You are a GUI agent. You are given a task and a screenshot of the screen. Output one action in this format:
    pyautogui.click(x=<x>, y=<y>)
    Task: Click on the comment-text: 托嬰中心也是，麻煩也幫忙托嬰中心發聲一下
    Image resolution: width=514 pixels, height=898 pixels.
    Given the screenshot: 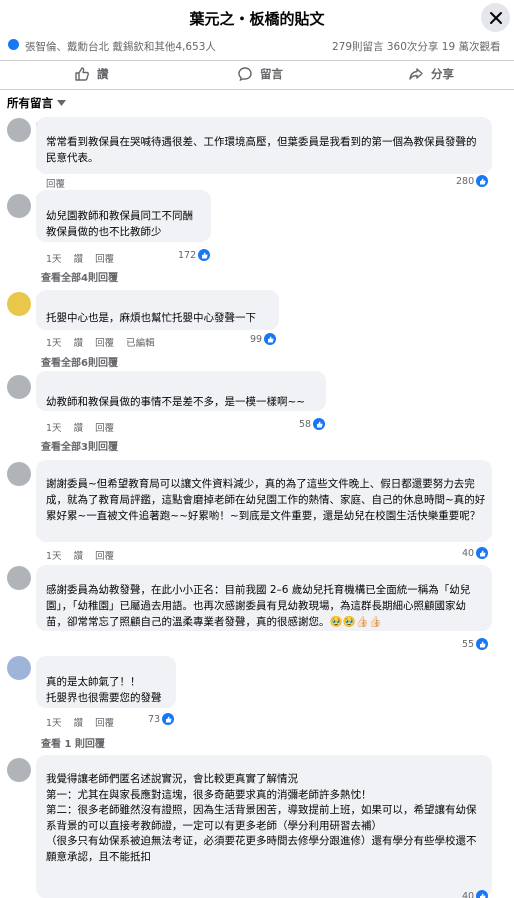 What is the action you would take?
    pyautogui.click(x=151, y=318)
    